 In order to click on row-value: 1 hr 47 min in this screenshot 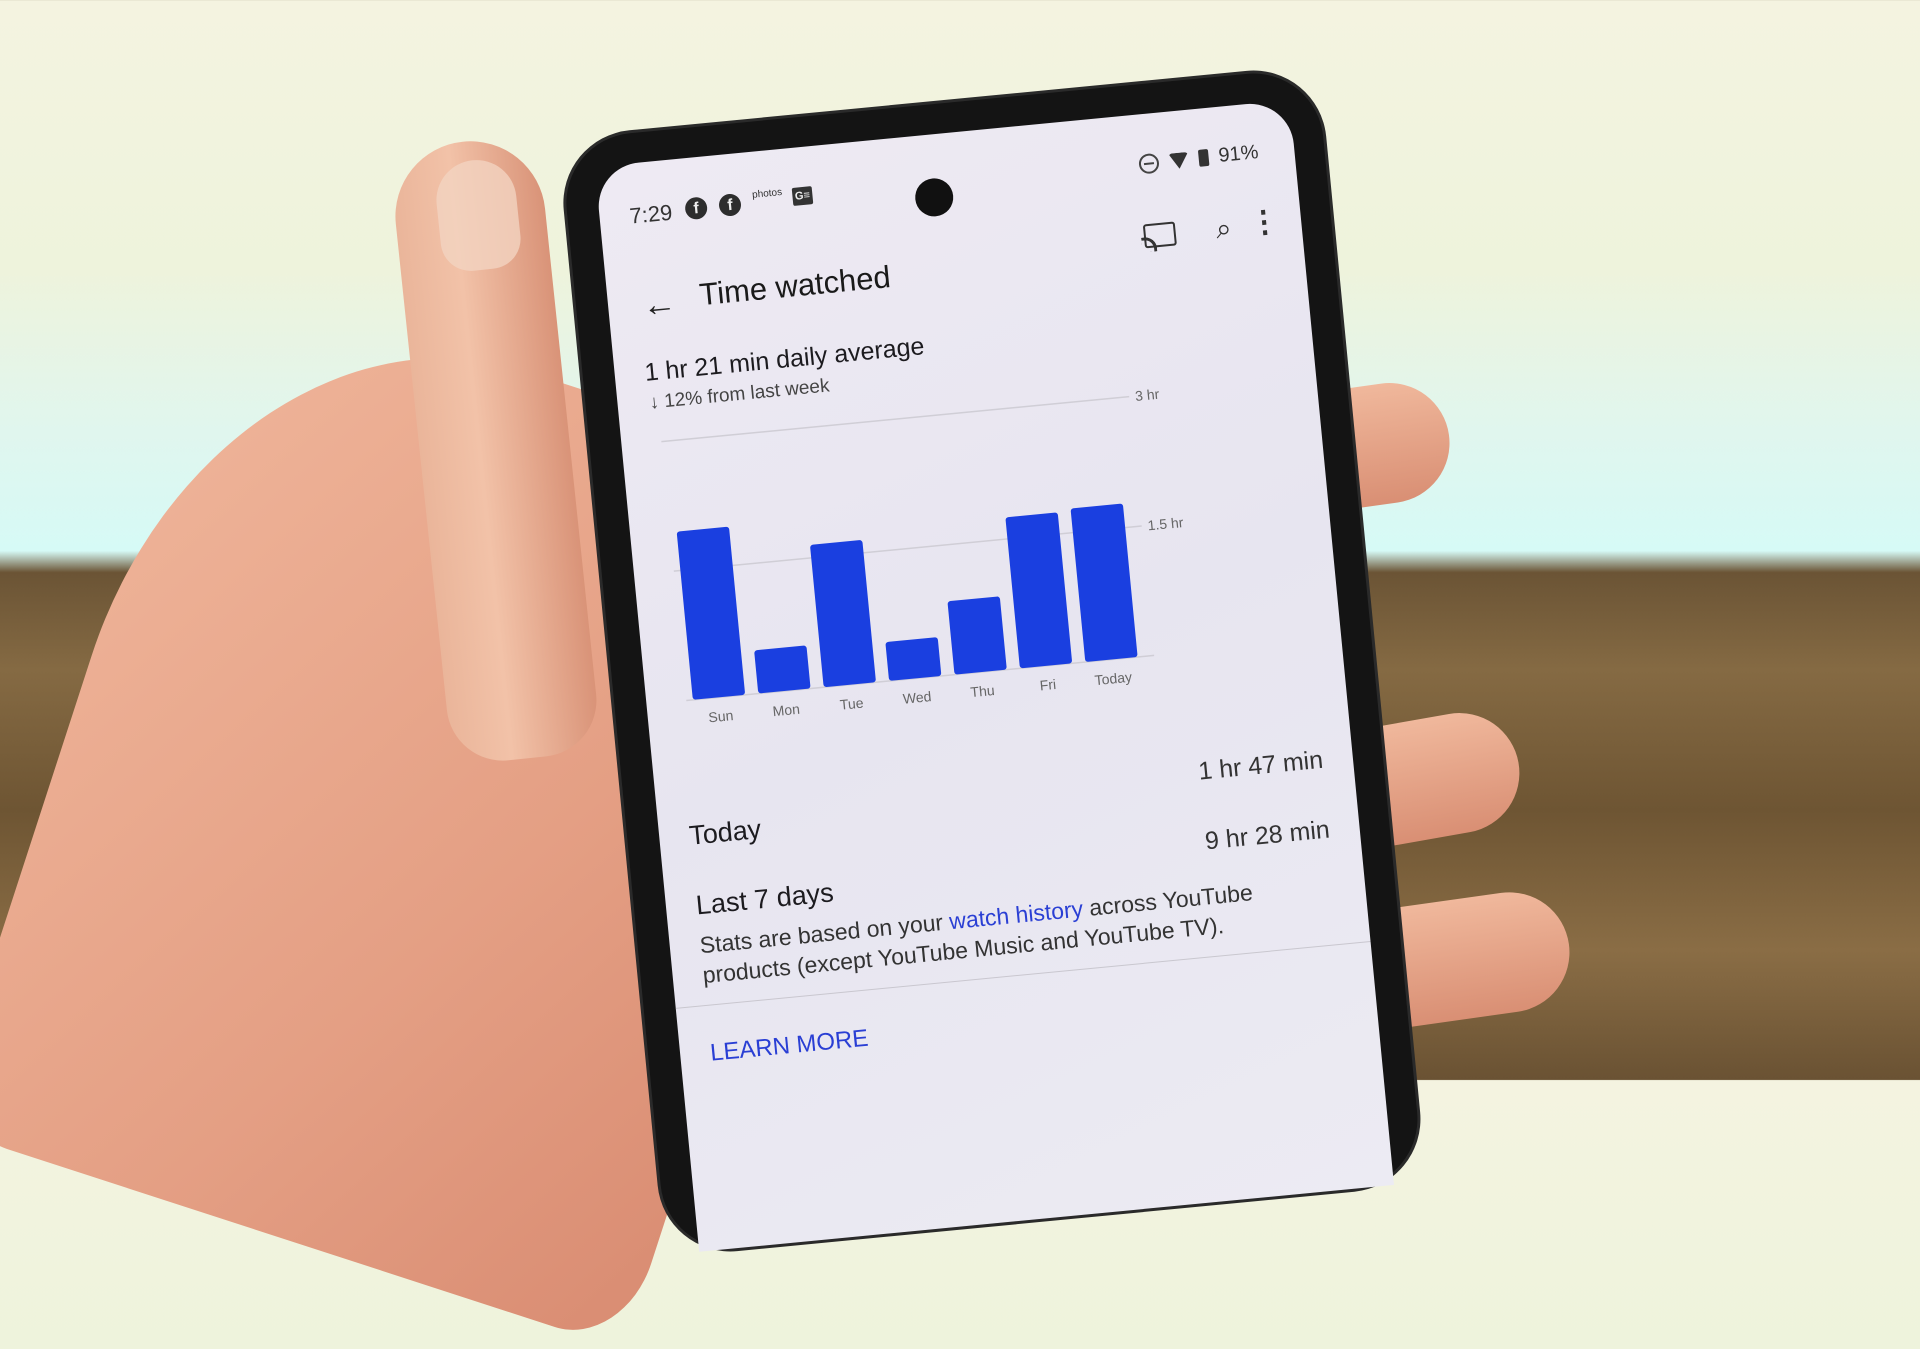, I will do `click(1261, 765)`.